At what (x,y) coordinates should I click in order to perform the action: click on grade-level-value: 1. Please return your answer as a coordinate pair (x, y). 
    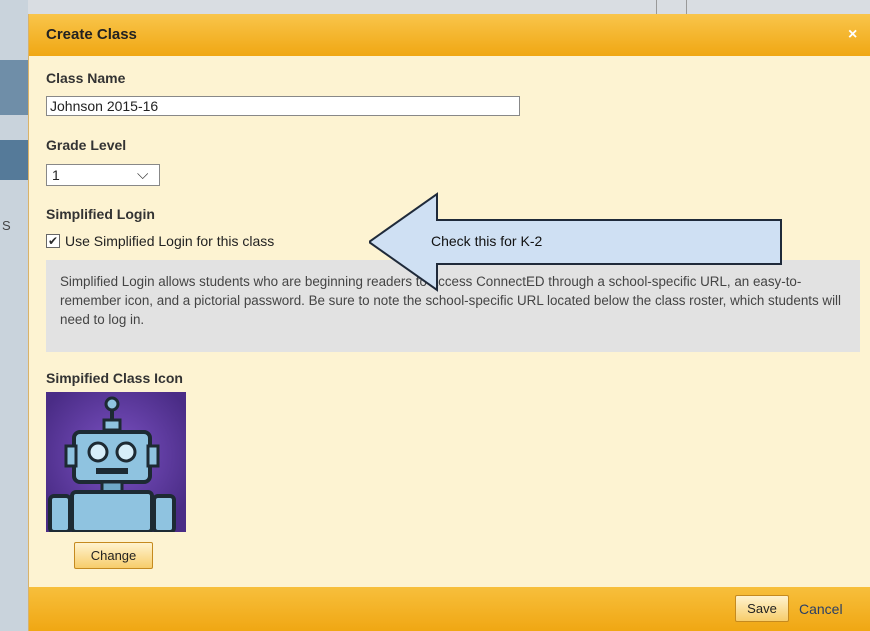
    Looking at the image, I should click on (56, 175).